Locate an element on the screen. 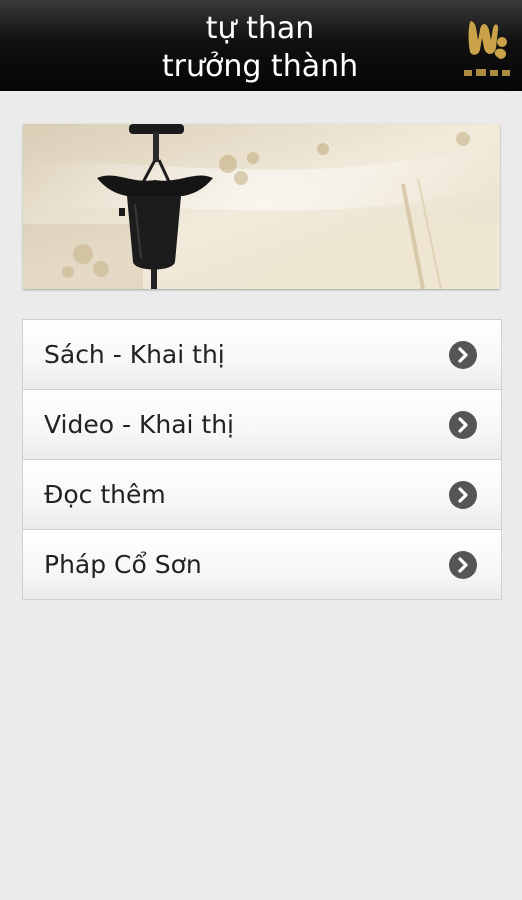  app-header: tự than trưởng thành is located at coordinates (261, 45).